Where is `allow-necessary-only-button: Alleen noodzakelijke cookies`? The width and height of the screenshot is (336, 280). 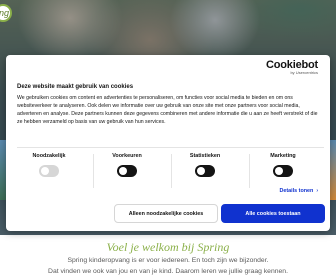
allow-necessary-only-button: Alleen noodzakelijke cookies is located at coordinates (166, 213).